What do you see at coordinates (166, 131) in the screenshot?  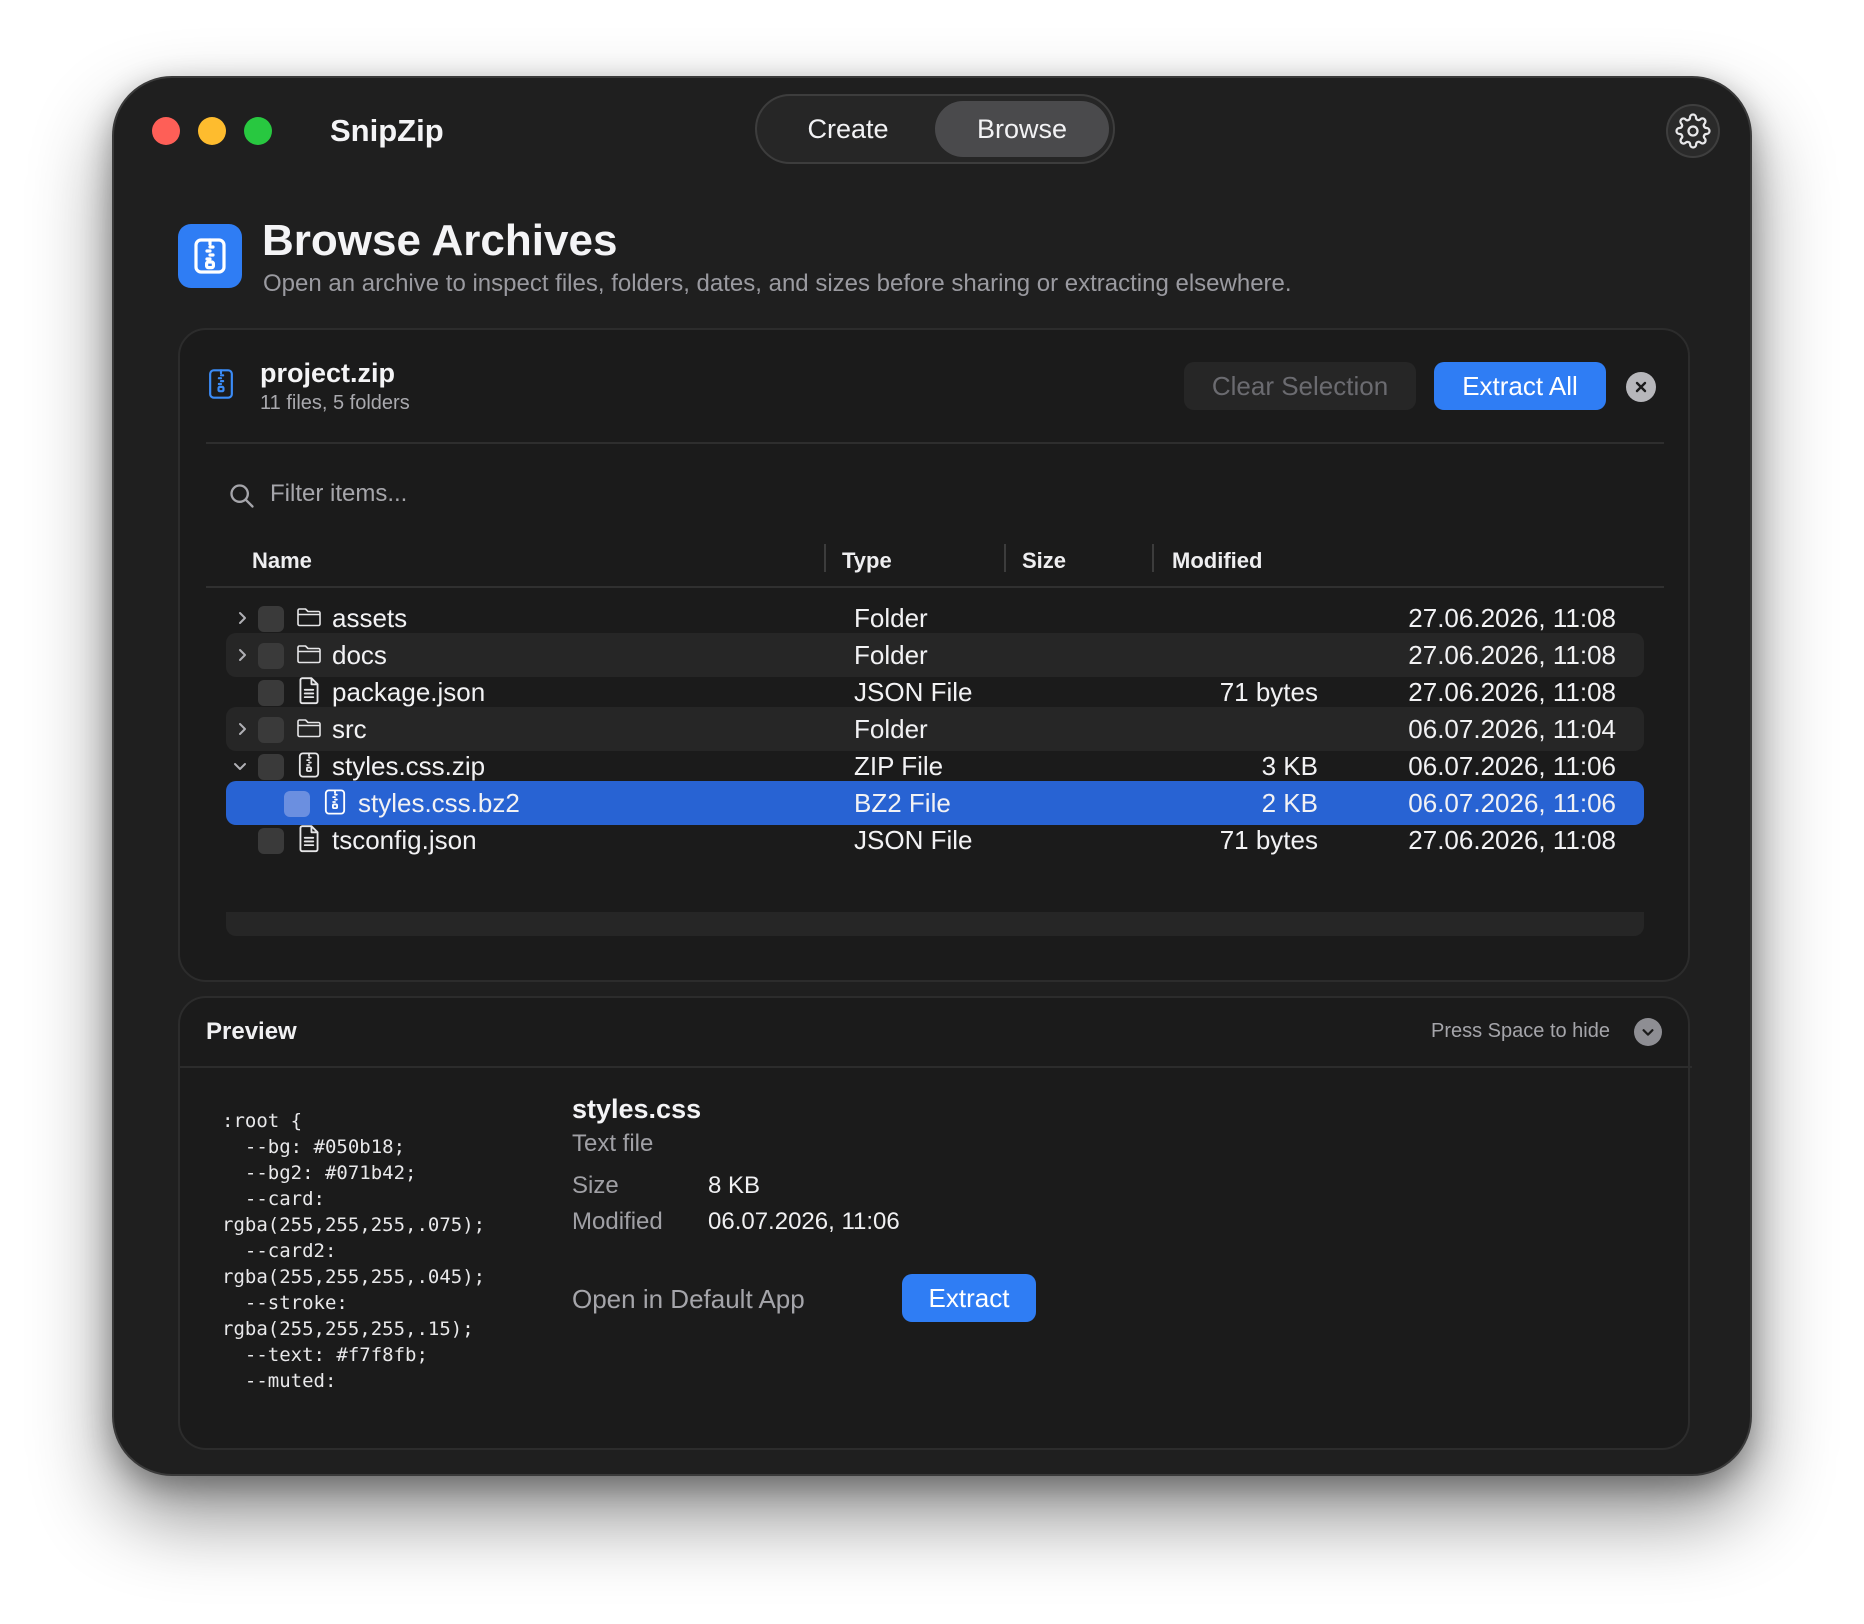 I see `close-window-button` at bounding box center [166, 131].